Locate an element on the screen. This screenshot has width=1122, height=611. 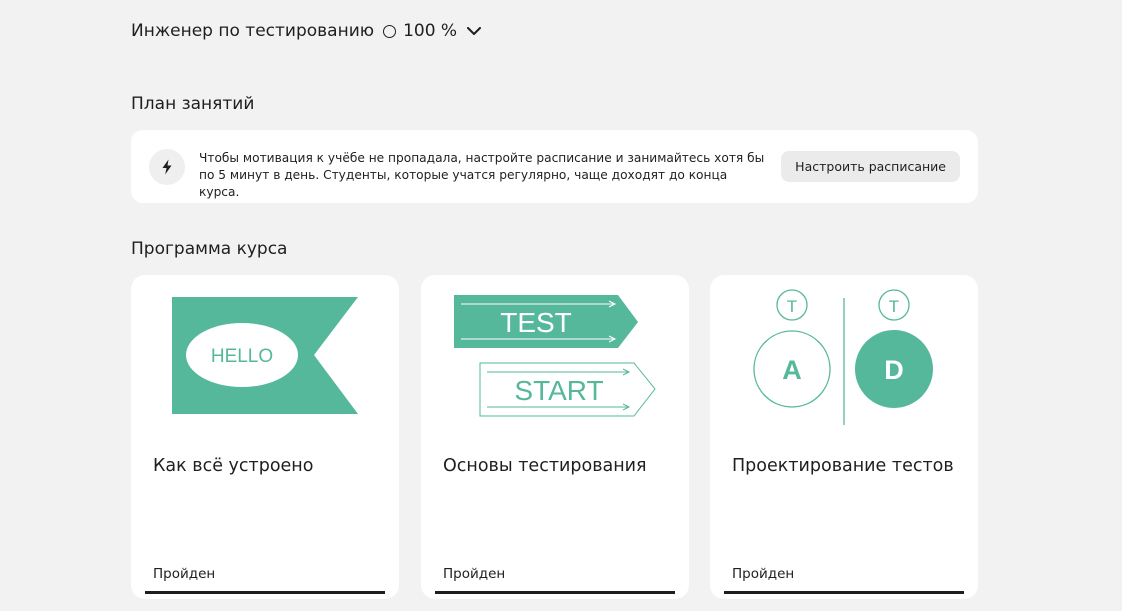
test-start-illustration: TEST START is located at coordinates (555, 356).